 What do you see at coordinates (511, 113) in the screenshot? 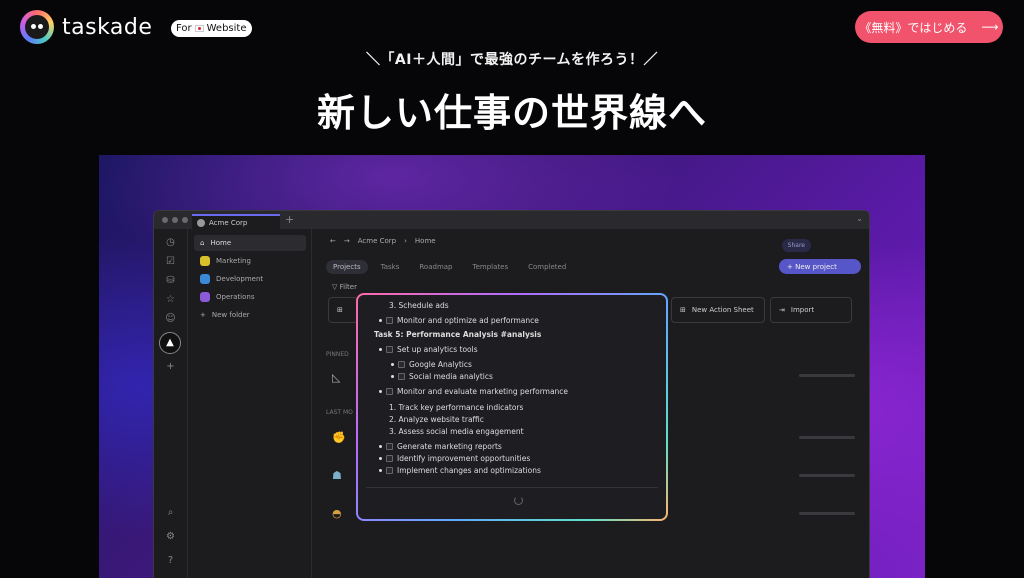
I see `hero-headline: 新しい仕事の世界線へ` at bounding box center [511, 113].